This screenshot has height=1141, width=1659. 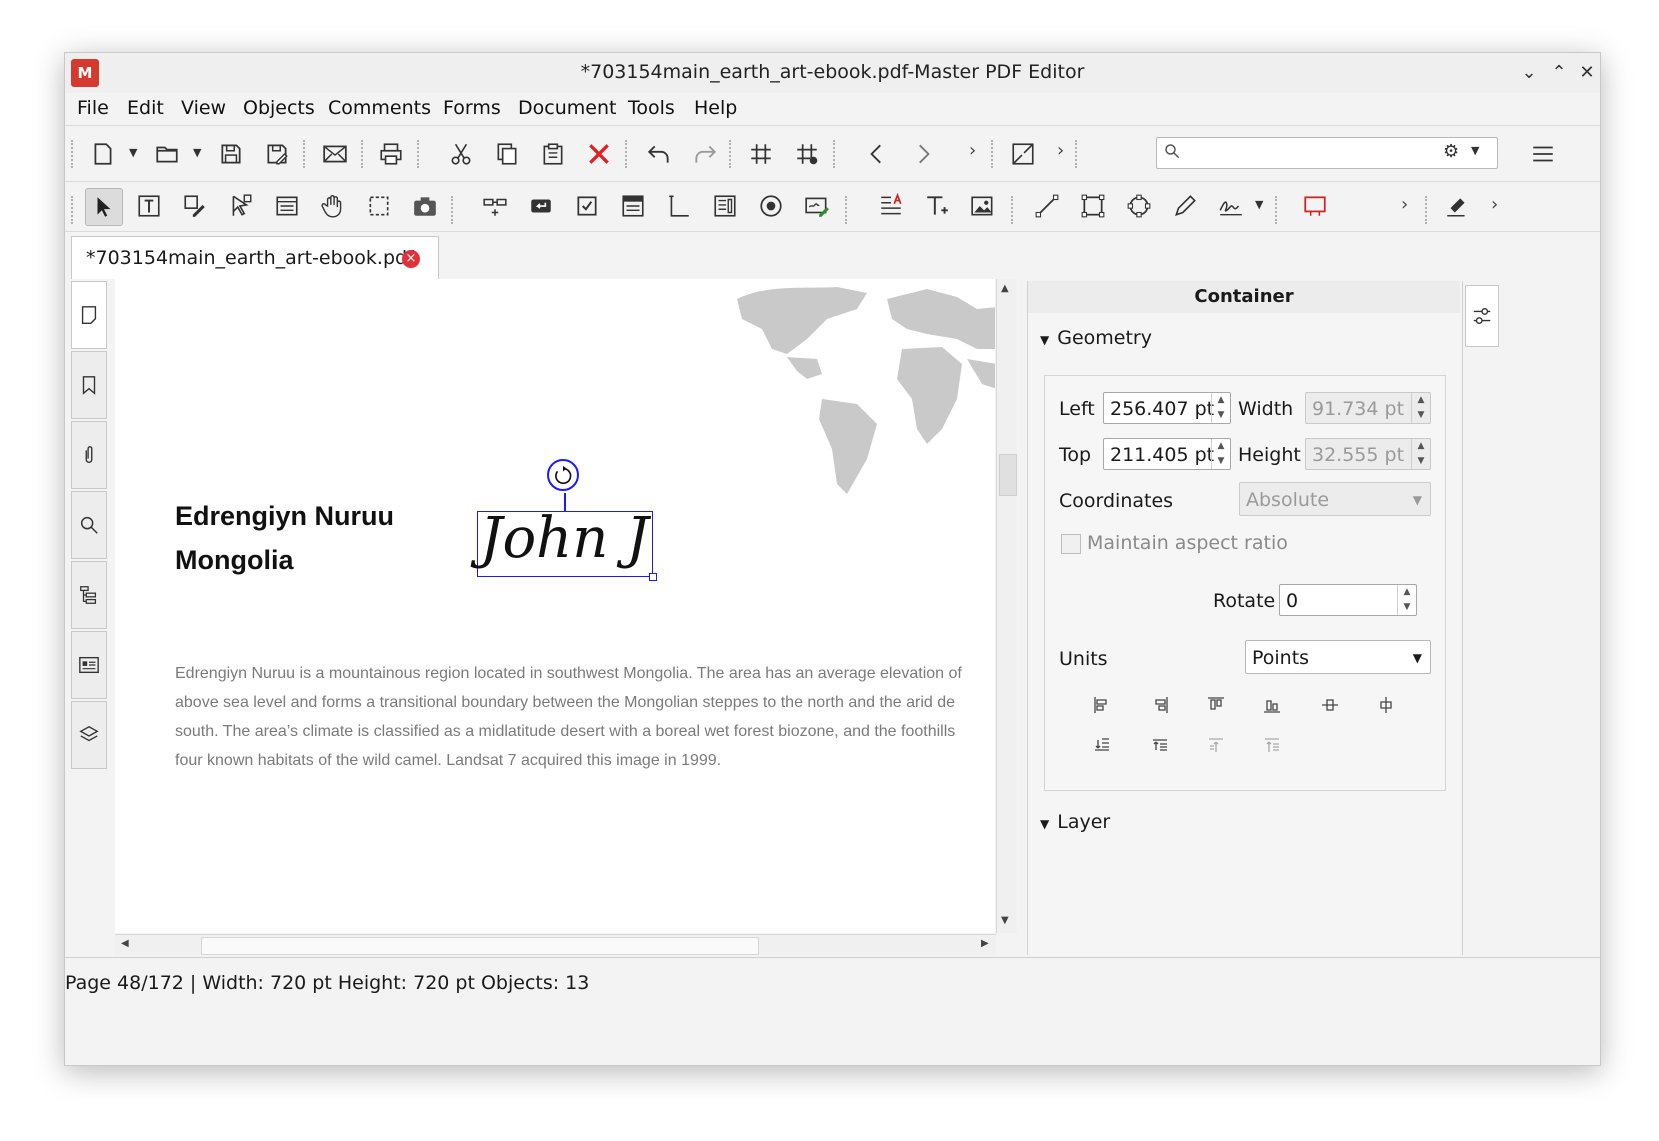 I want to click on align-center-vertical-icon, so click(x=1386, y=705).